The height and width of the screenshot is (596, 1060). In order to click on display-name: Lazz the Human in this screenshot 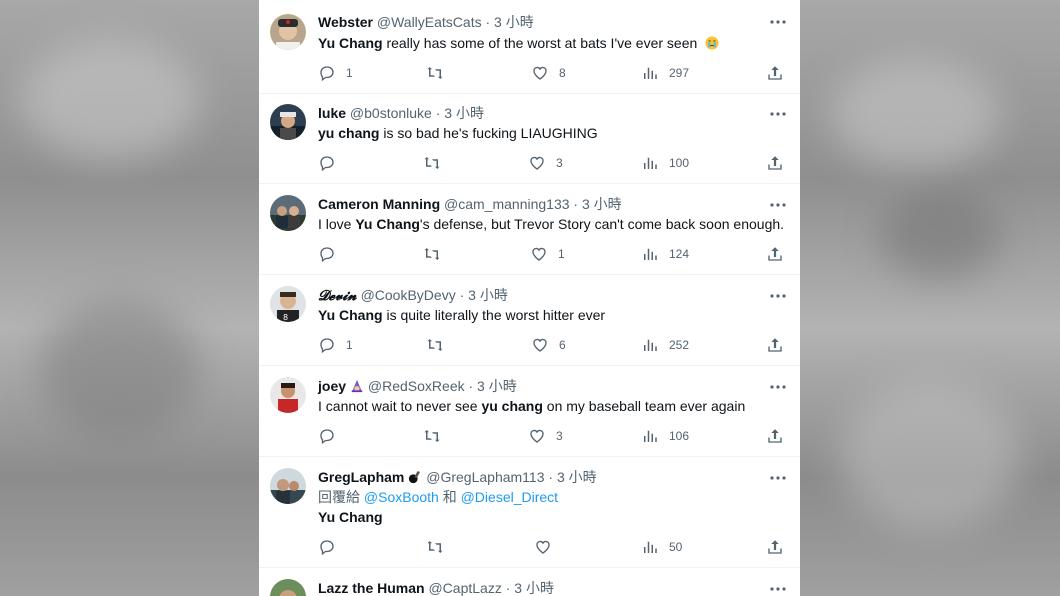, I will do `click(371, 588)`.